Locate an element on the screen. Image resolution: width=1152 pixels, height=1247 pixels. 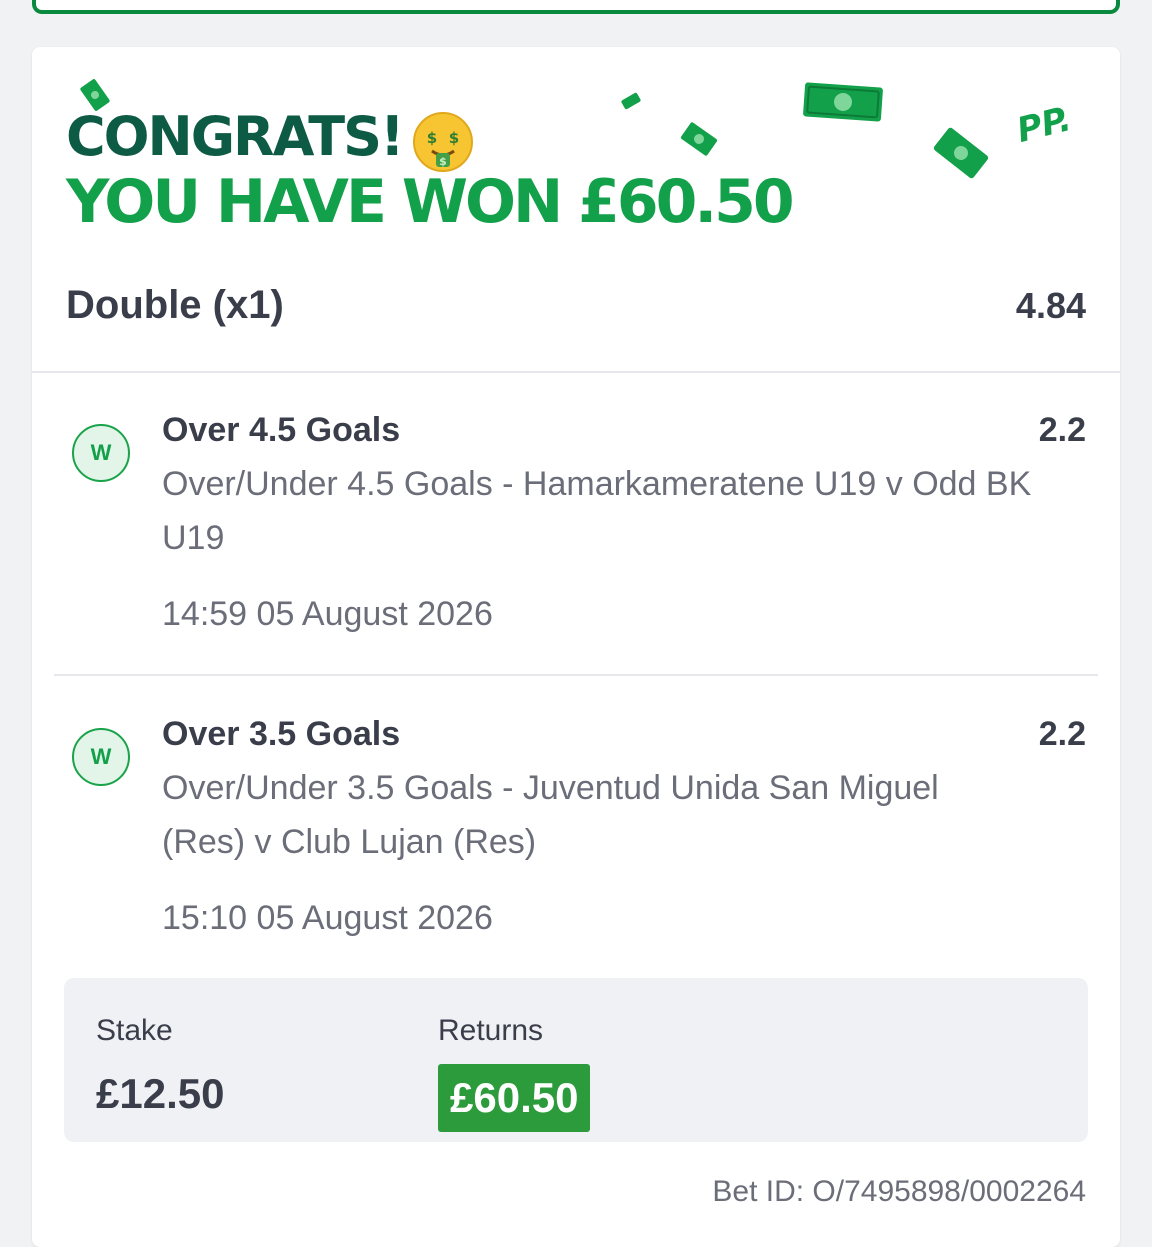
bet-total-odds: 4.84 is located at coordinates (1050, 305).